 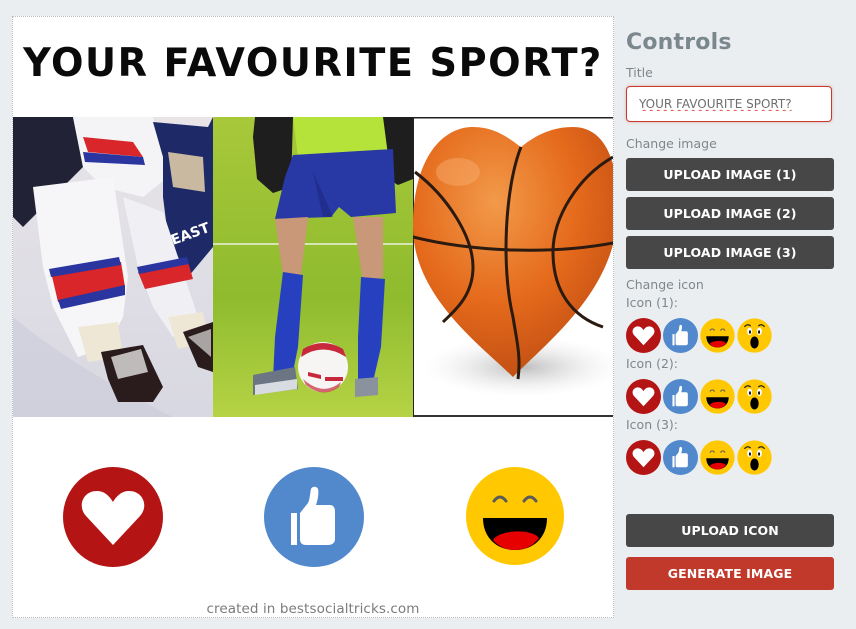 What do you see at coordinates (639, 72) in the screenshot?
I see `title-label: Title` at bounding box center [639, 72].